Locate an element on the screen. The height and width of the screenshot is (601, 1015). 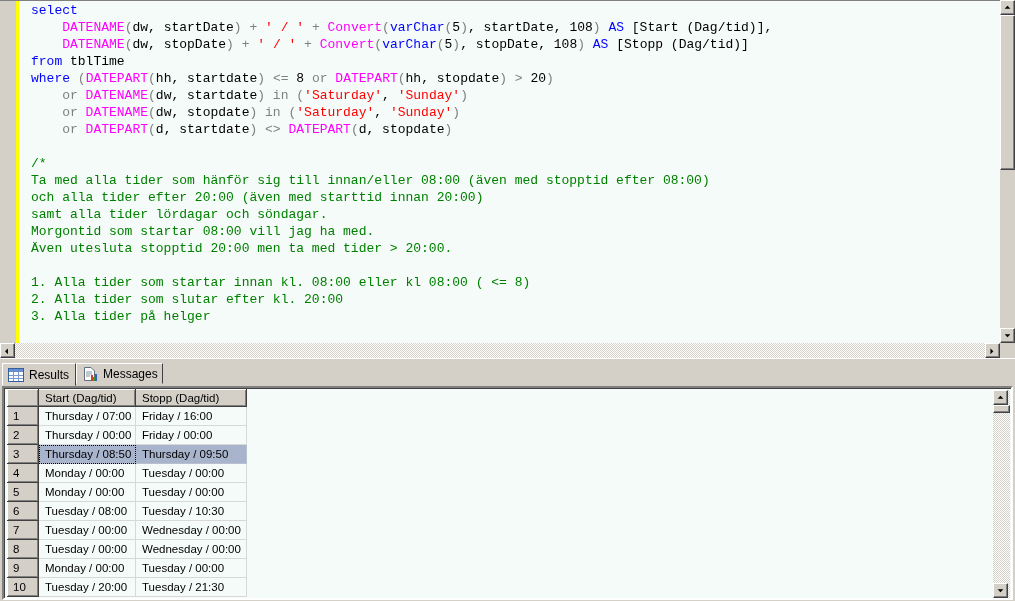
comment-line: samt alla tider lördagar och söndagar. is located at coordinates (180, 214).